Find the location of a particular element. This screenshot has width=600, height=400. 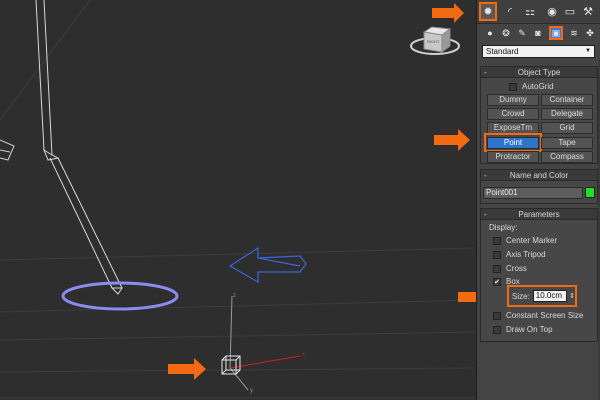

autogrid-checkbox: AutoGrid is located at coordinates (531, 86).